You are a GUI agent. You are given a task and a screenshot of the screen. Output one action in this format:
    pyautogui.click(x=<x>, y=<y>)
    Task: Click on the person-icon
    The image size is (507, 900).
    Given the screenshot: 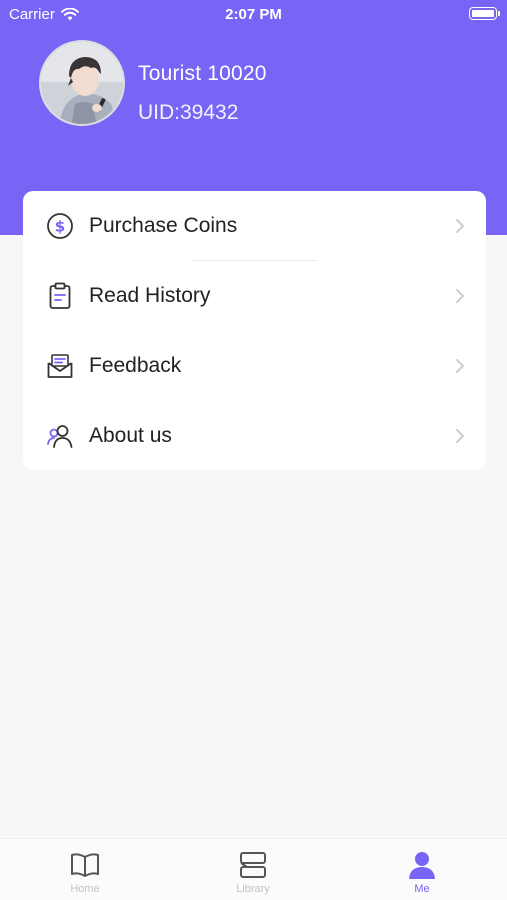 What is the action you would take?
    pyautogui.click(x=422, y=865)
    